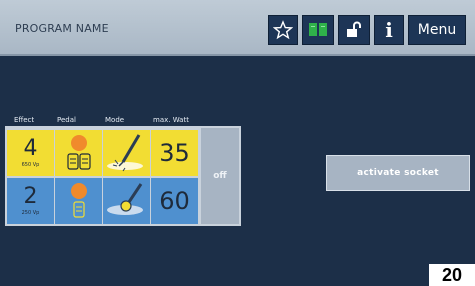 The width and height of the screenshot is (475, 286). I want to click on off-button: off, so click(220, 176).